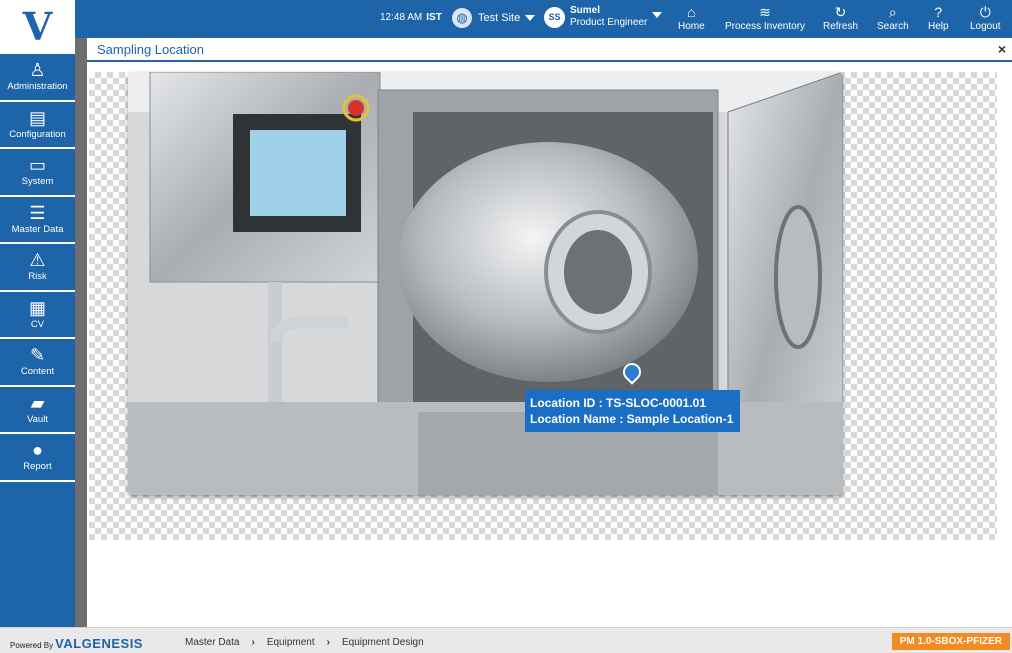 The image size is (1012, 653). What do you see at coordinates (37, 117) in the screenshot?
I see `config-icon: ▤` at bounding box center [37, 117].